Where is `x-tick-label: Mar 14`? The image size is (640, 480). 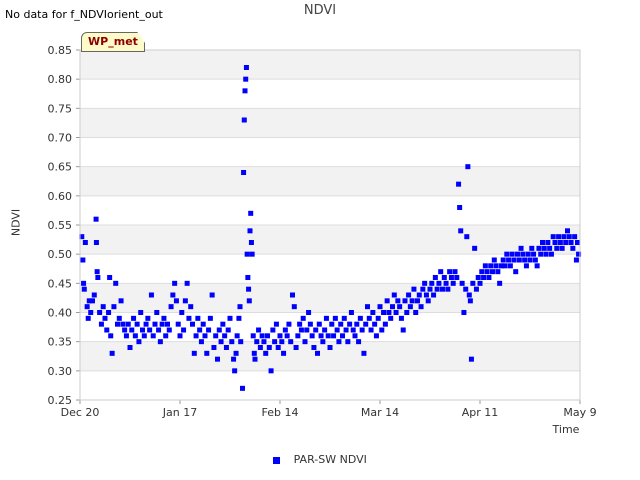
x-tick-label: Mar 14 is located at coordinates (380, 412).